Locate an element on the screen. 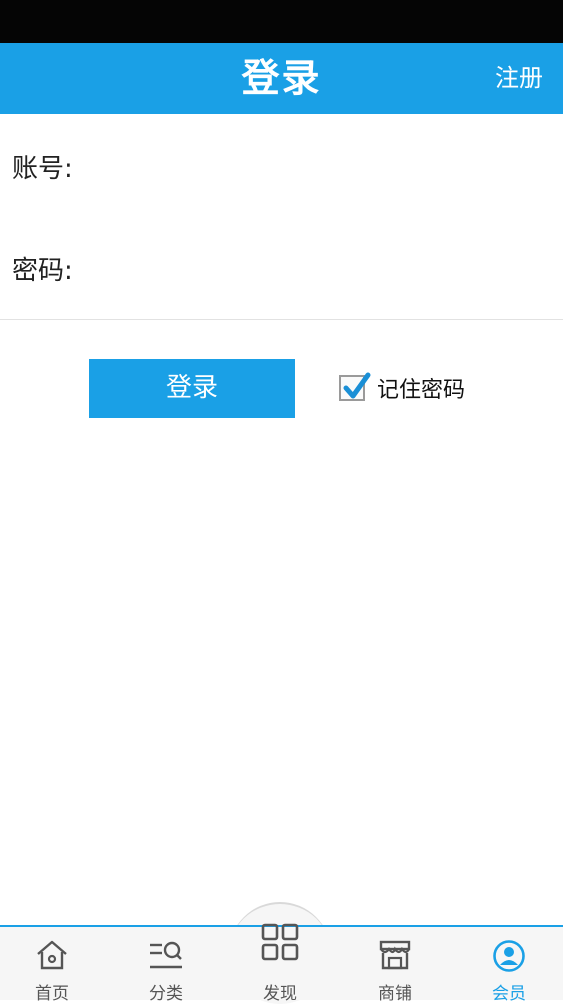 This screenshot has height=1004, width=563. account-row: 账号: is located at coordinates (281, 166).